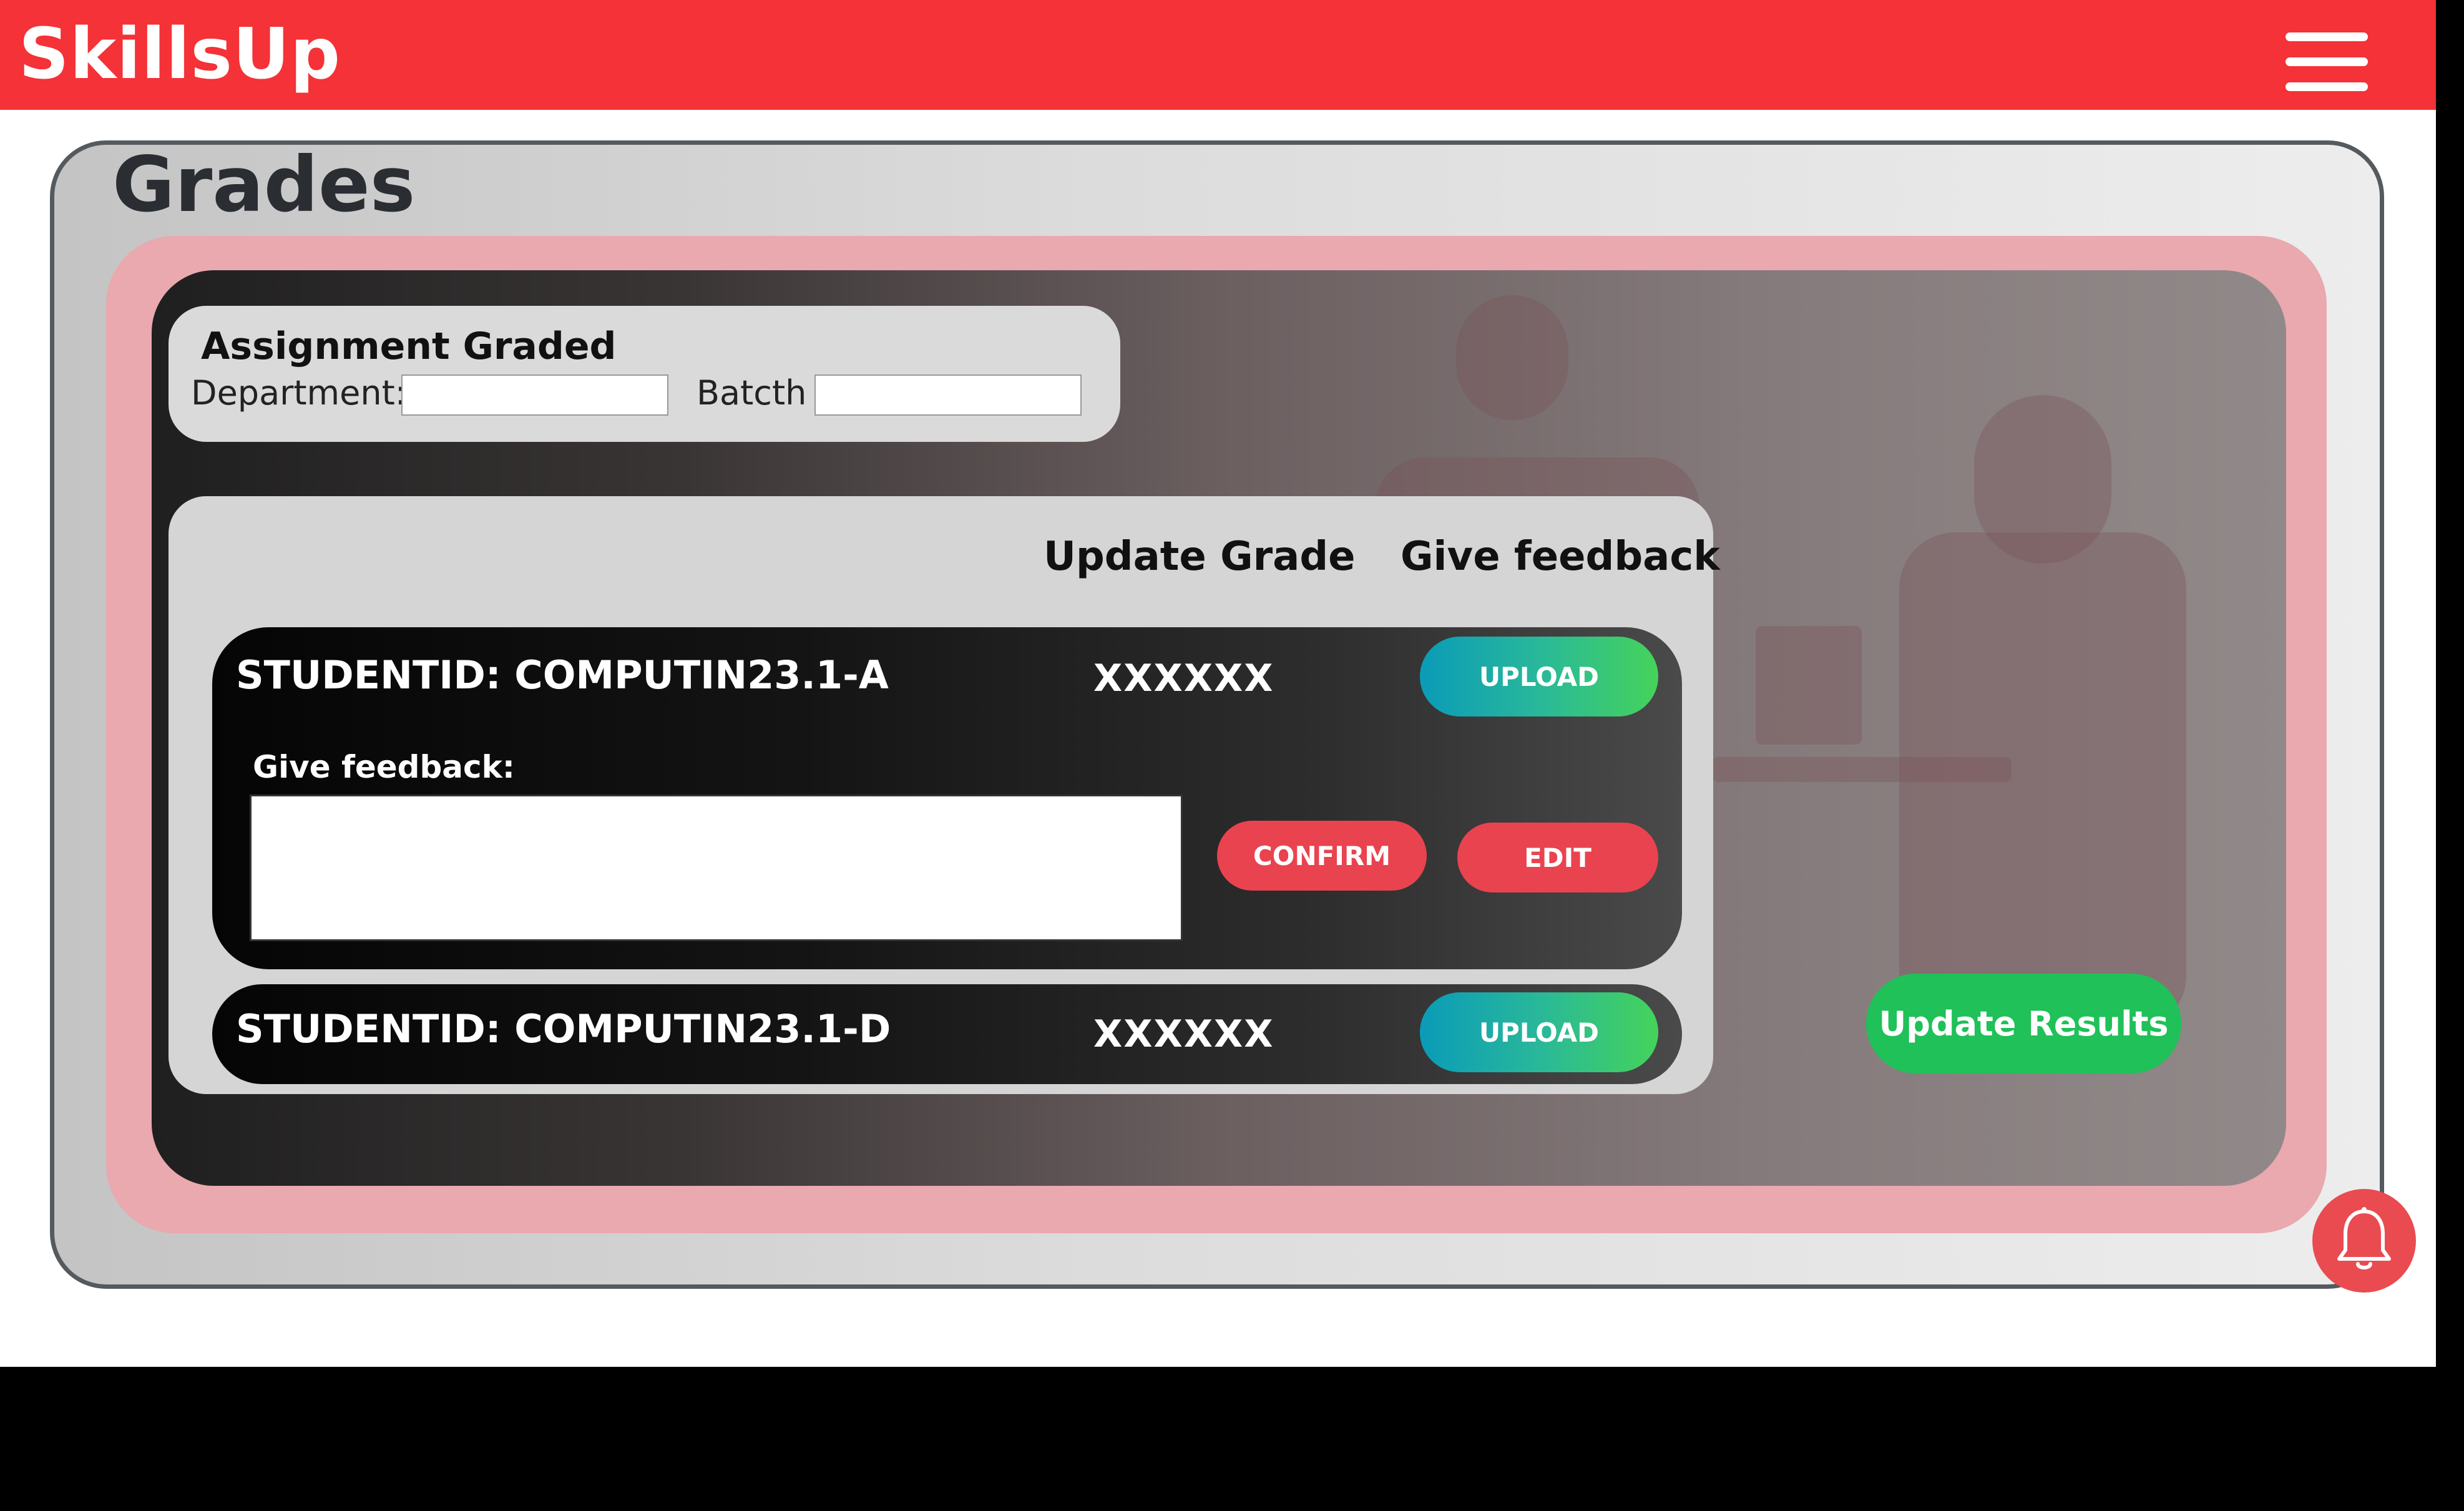  I want to click on feedback-input, so click(716, 868).